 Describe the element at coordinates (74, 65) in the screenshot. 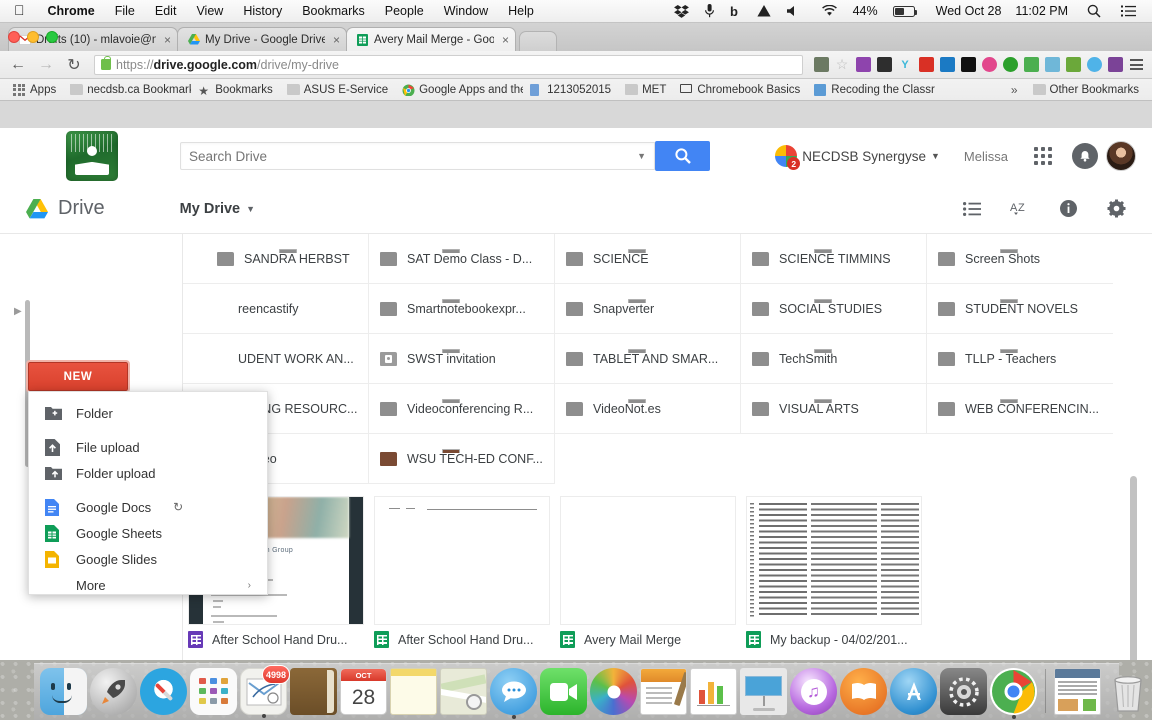

I see `reload-icon: ↻` at that location.